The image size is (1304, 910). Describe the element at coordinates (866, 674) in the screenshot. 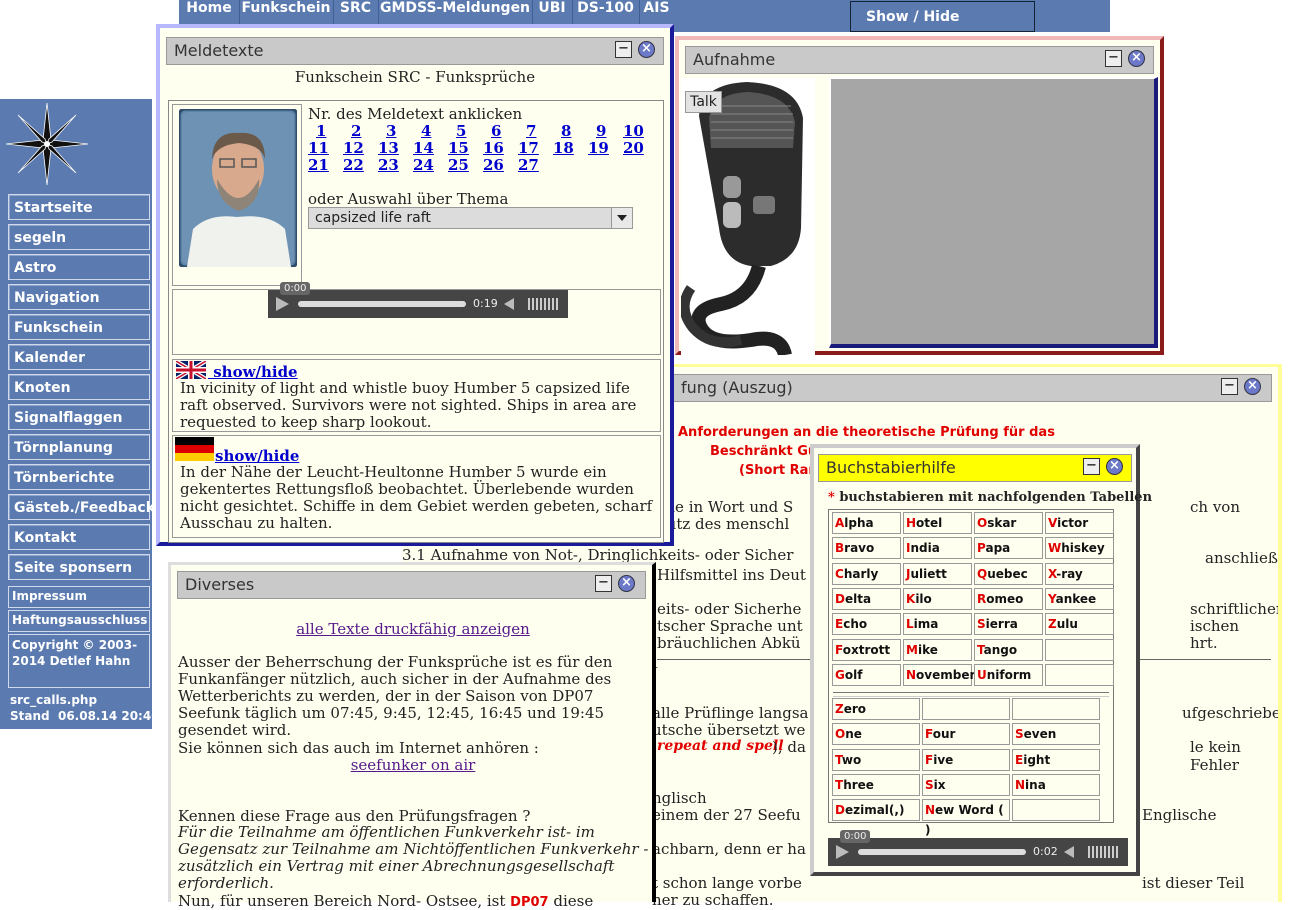

I see `spelling-cell: Golf` at that location.